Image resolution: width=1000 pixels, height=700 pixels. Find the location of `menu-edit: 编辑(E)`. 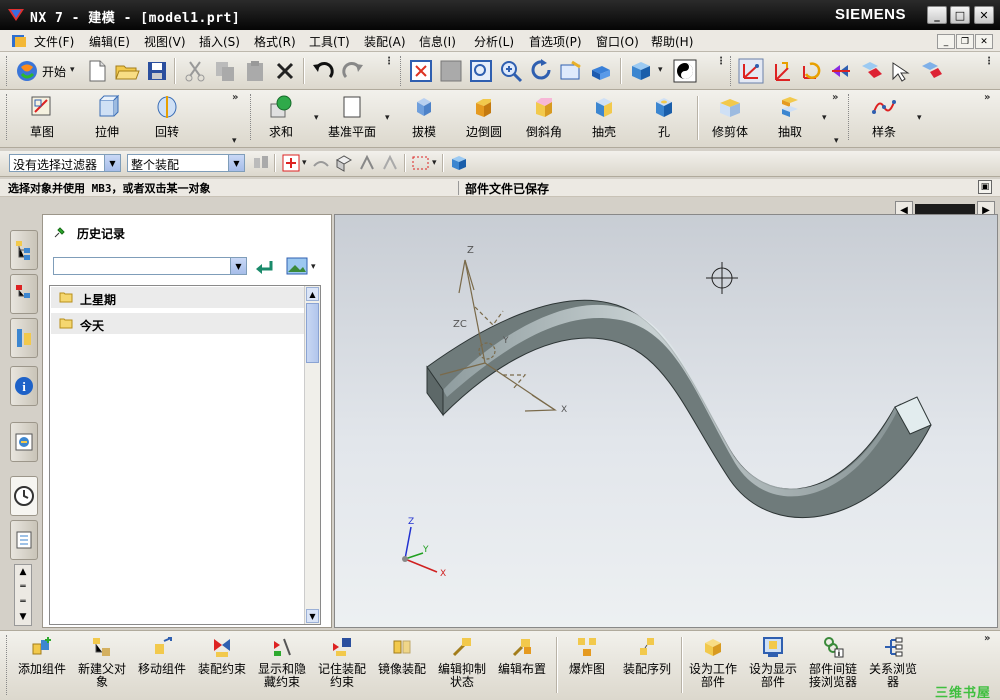

menu-edit: 编辑(E) is located at coordinates (109, 41).